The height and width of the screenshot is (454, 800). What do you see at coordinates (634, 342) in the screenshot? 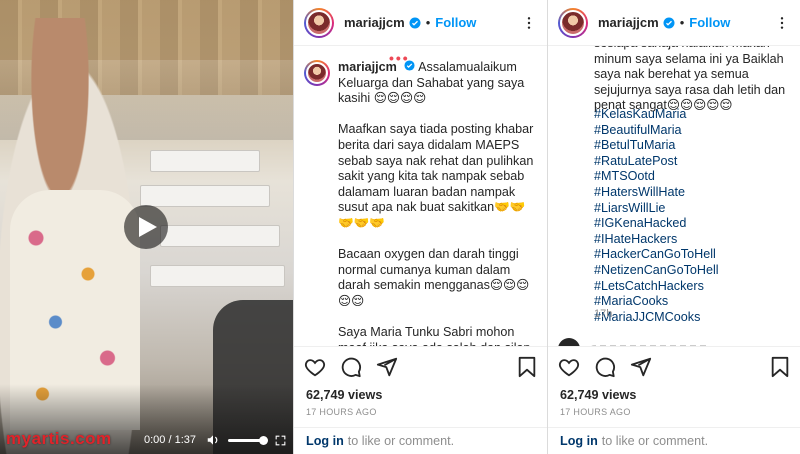
I see `comment-preview` at bounding box center [634, 342].